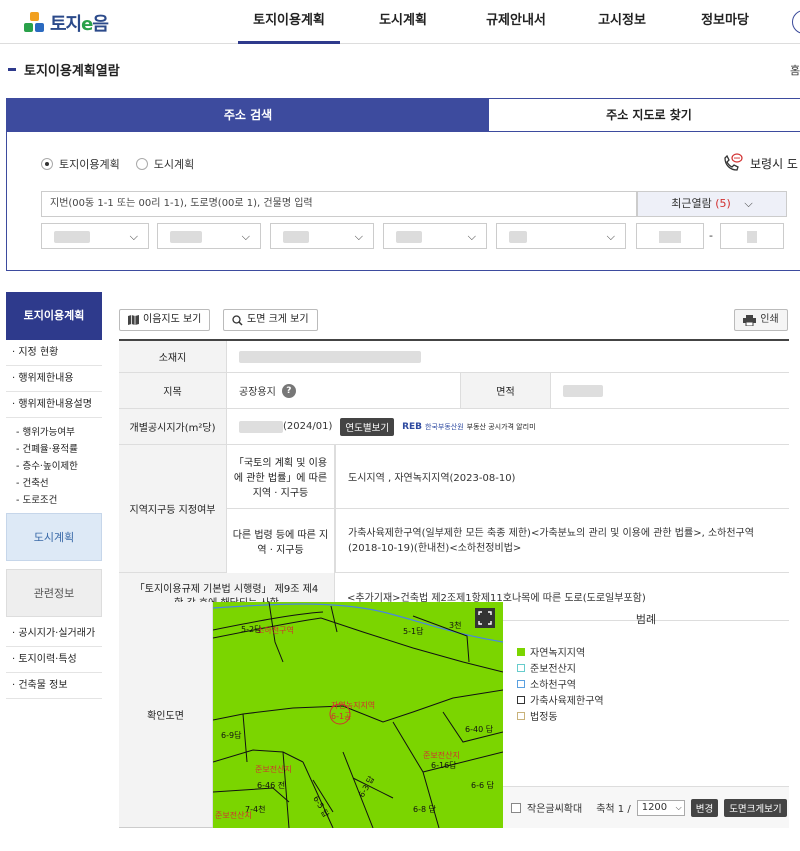  What do you see at coordinates (54, 353) in the screenshot?
I see `side-nav-item-status: 지정 현황` at bounding box center [54, 353].